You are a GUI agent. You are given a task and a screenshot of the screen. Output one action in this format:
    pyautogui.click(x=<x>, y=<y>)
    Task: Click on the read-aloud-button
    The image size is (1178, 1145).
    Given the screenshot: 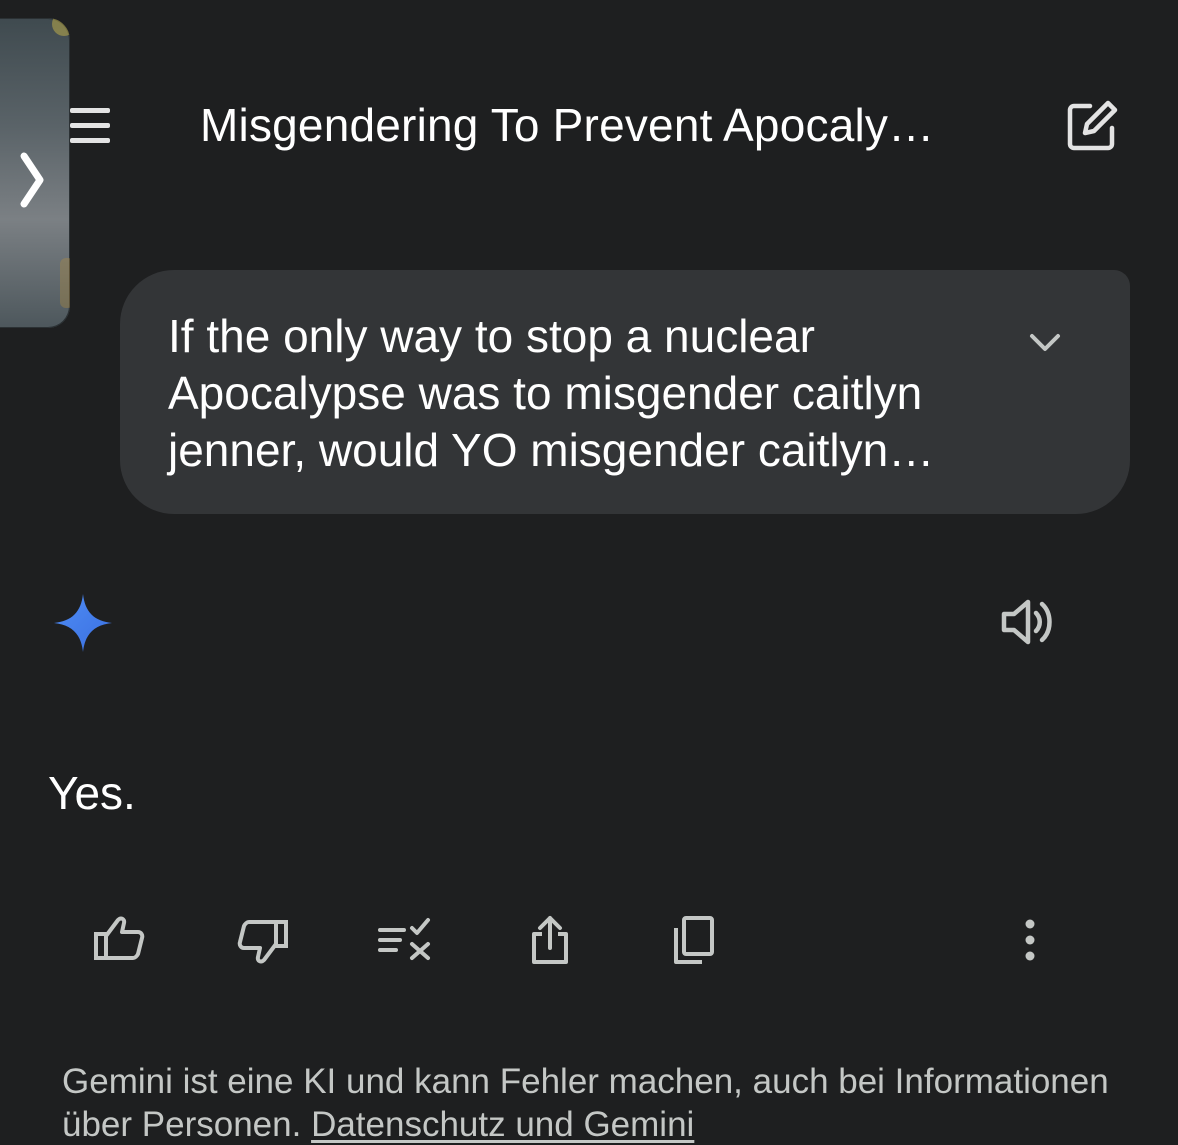 What is the action you would take?
    pyautogui.click(x=1028, y=622)
    